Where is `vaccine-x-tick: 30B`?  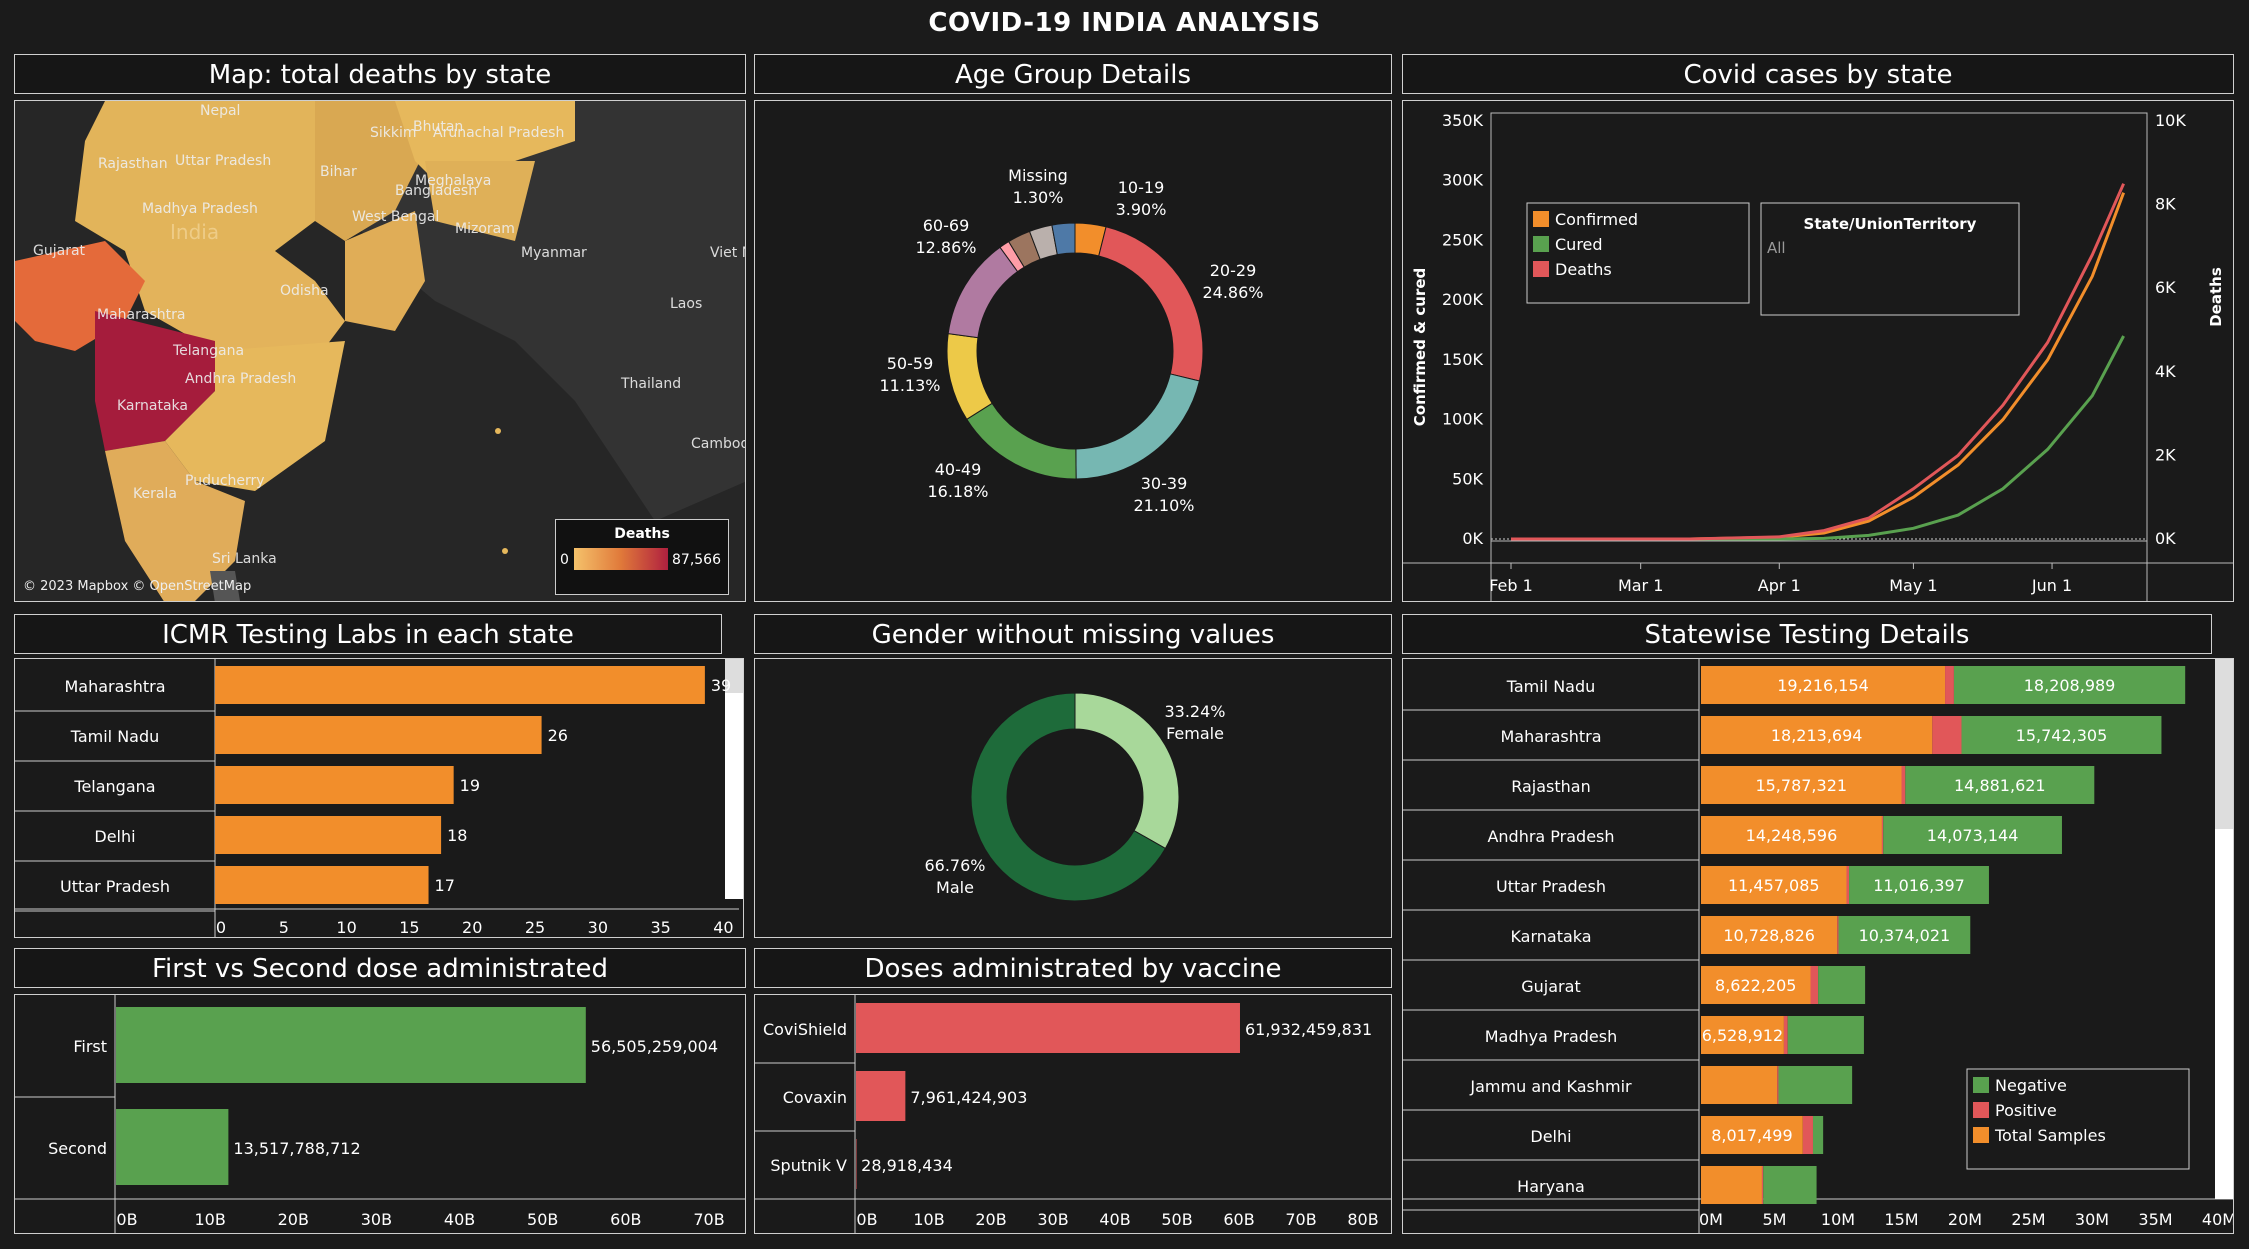 vaccine-x-tick: 30B is located at coordinates (1052, 1219).